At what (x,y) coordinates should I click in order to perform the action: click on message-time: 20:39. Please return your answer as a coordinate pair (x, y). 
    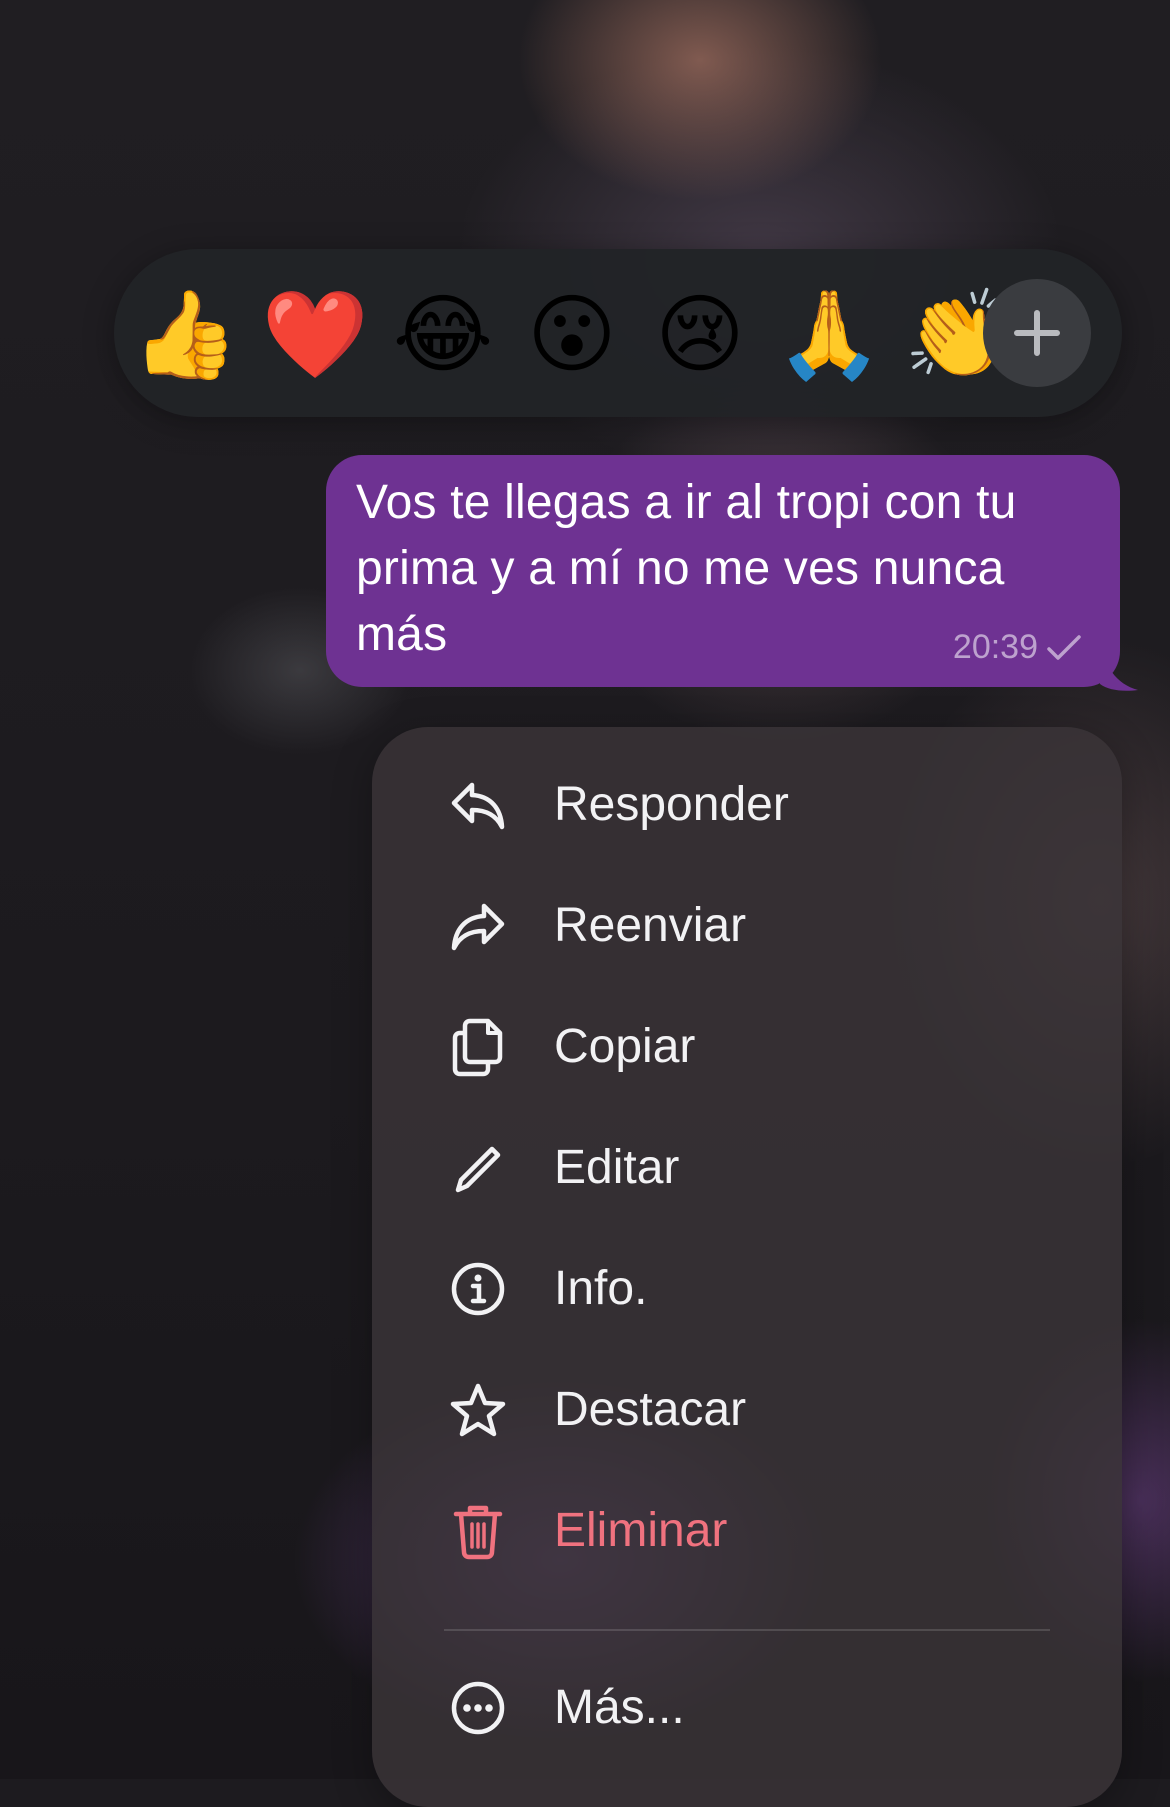
    Looking at the image, I should click on (995, 647).